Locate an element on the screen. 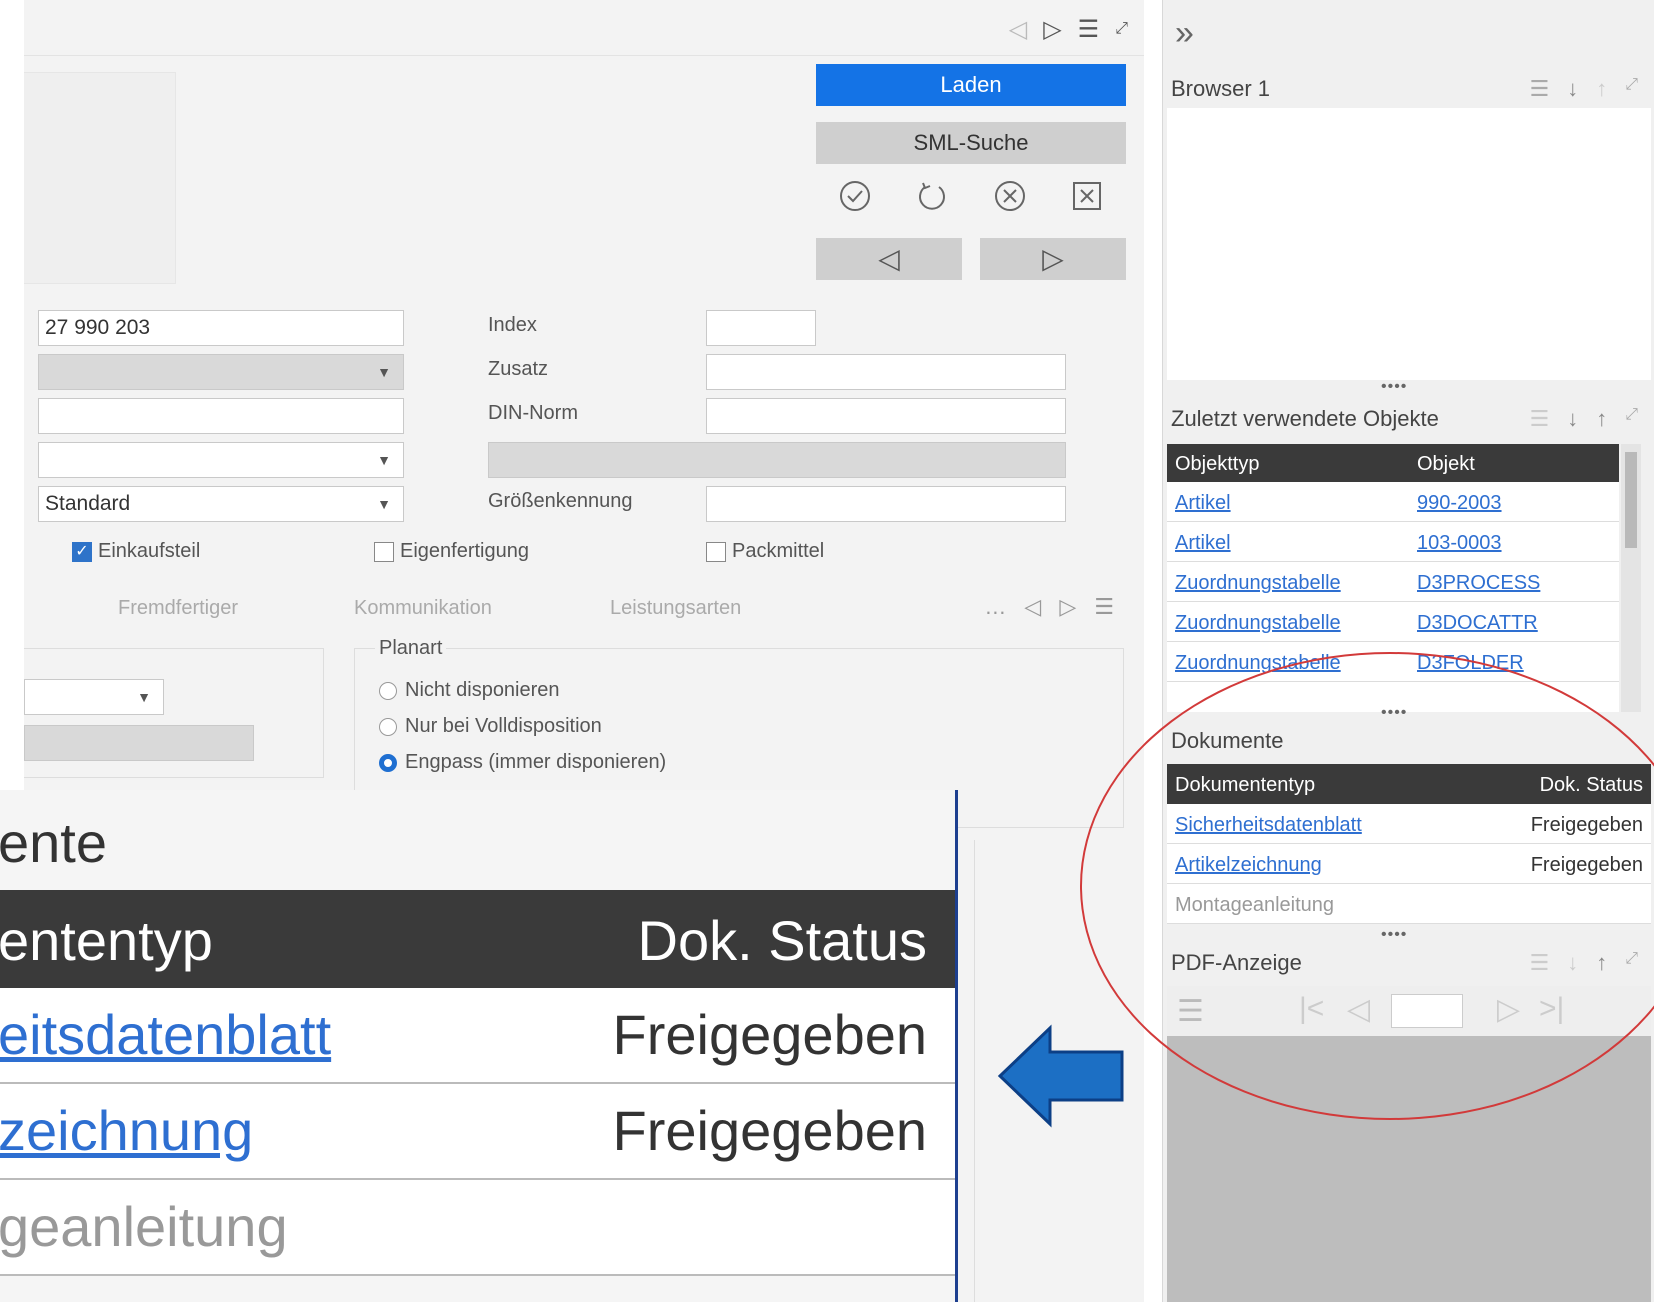  recent-row-object: 990-2003 is located at coordinates (1459, 503).